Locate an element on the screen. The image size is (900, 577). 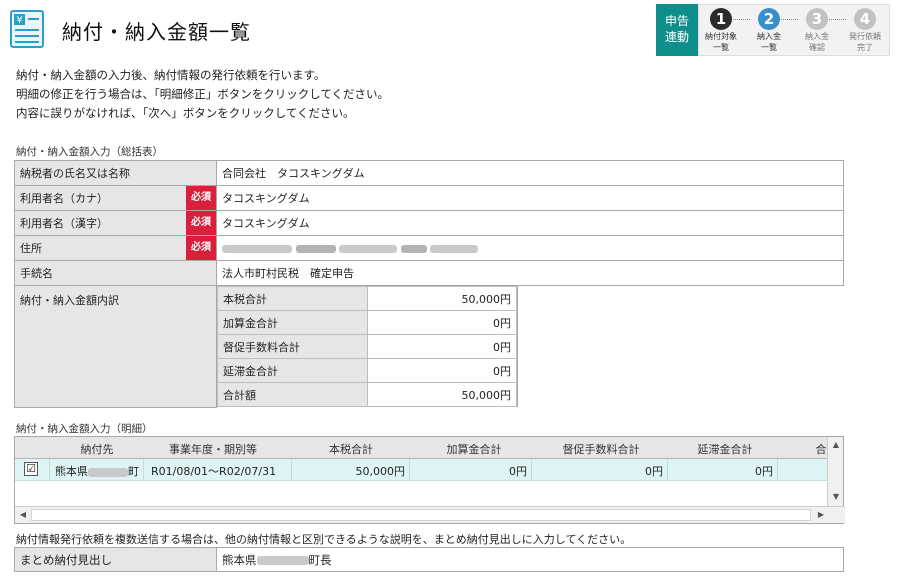
breakdown-row: 加算金合計 0円 is located at coordinates (367, 322).